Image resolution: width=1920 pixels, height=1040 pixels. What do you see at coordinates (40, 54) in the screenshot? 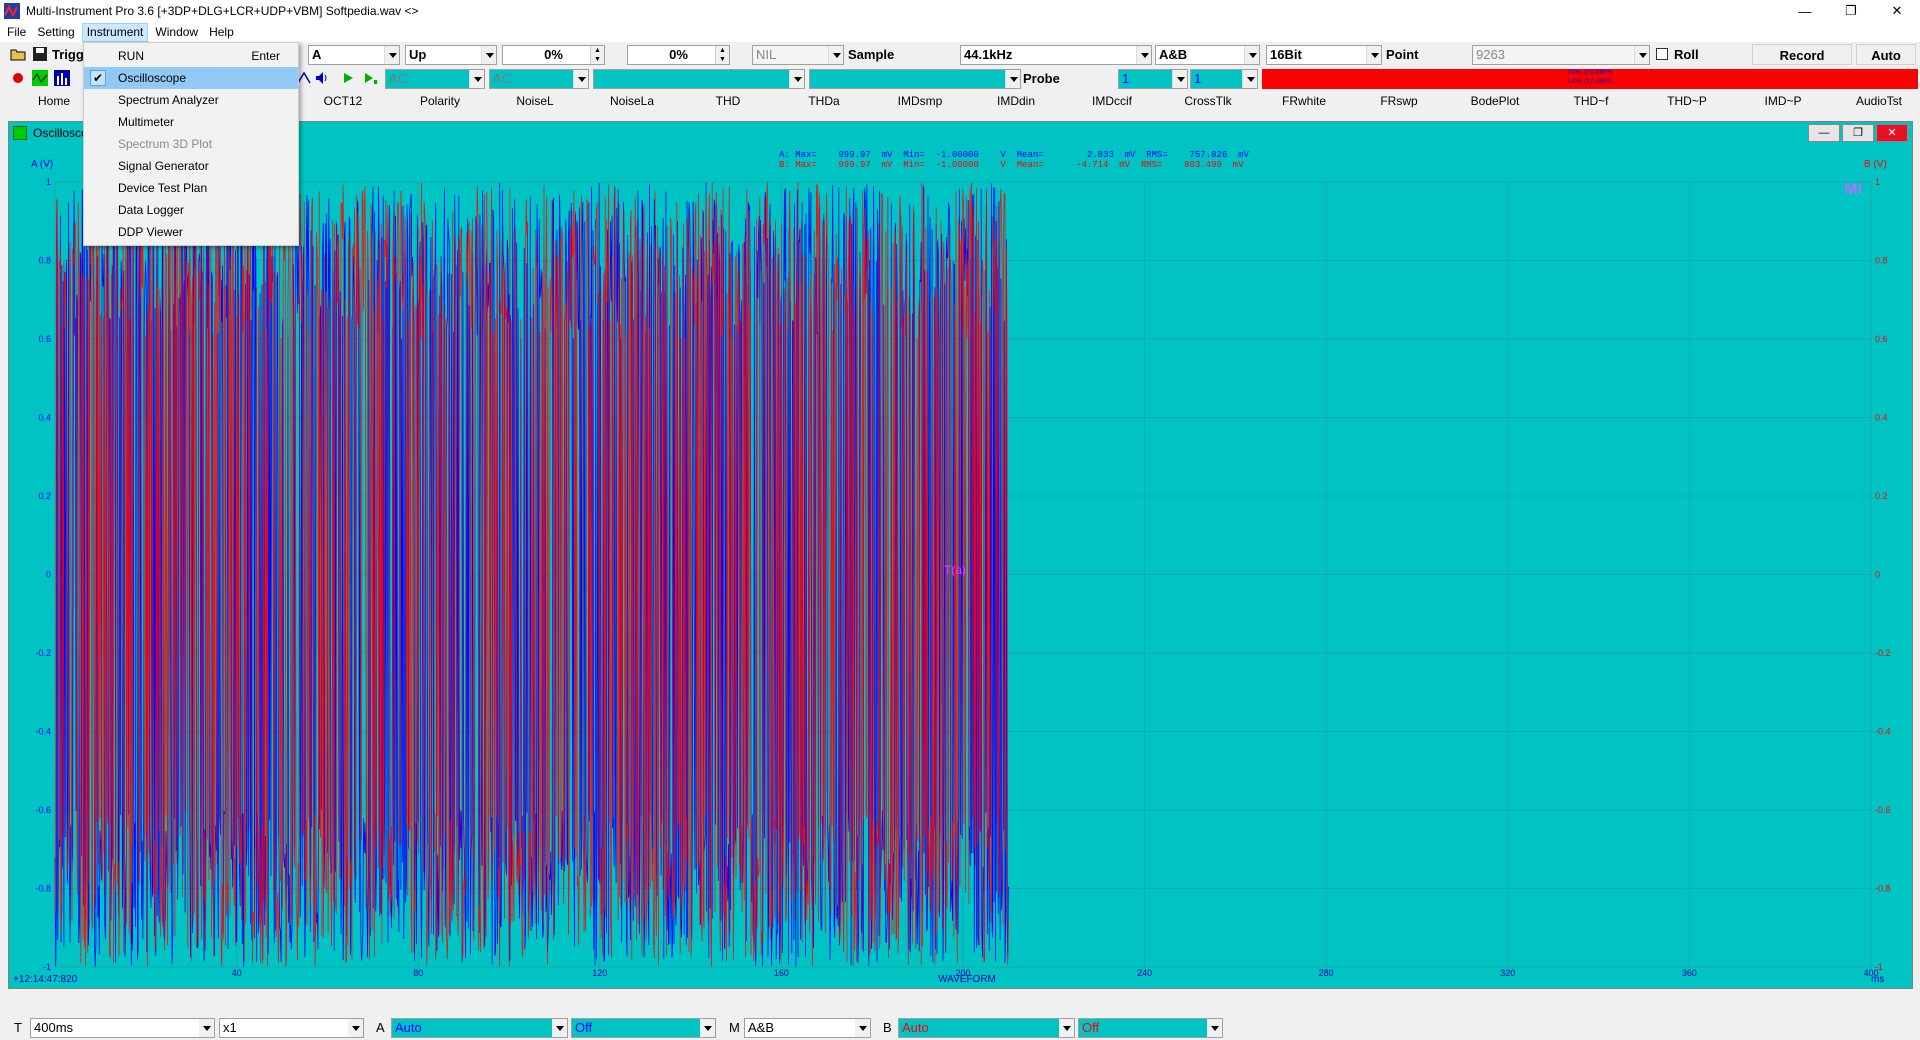
I see `save-icon` at bounding box center [40, 54].